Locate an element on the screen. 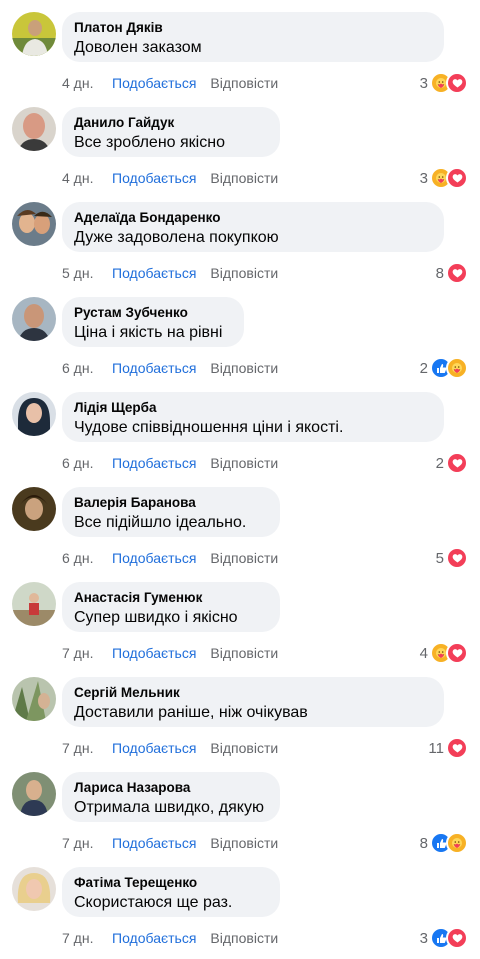  comment-author: Валерія Баранова is located at coordinates (171, 503).